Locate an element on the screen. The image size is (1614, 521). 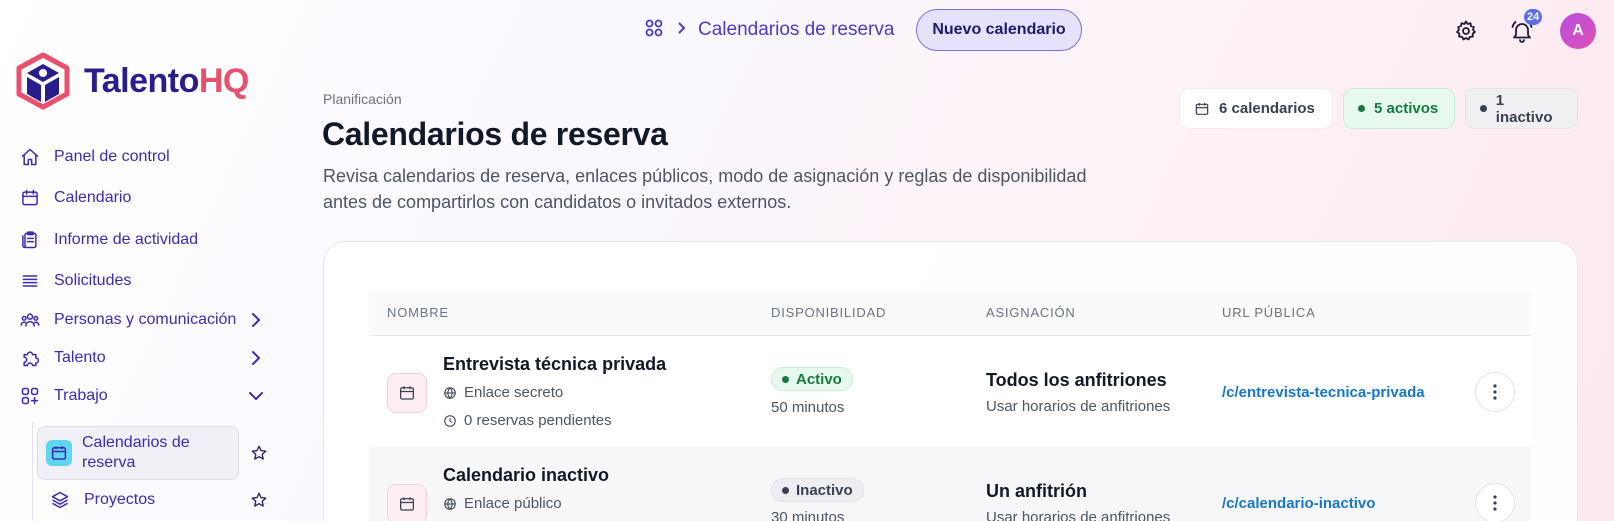
link-type: Enlace secreto is located at coordinates (503, 392).